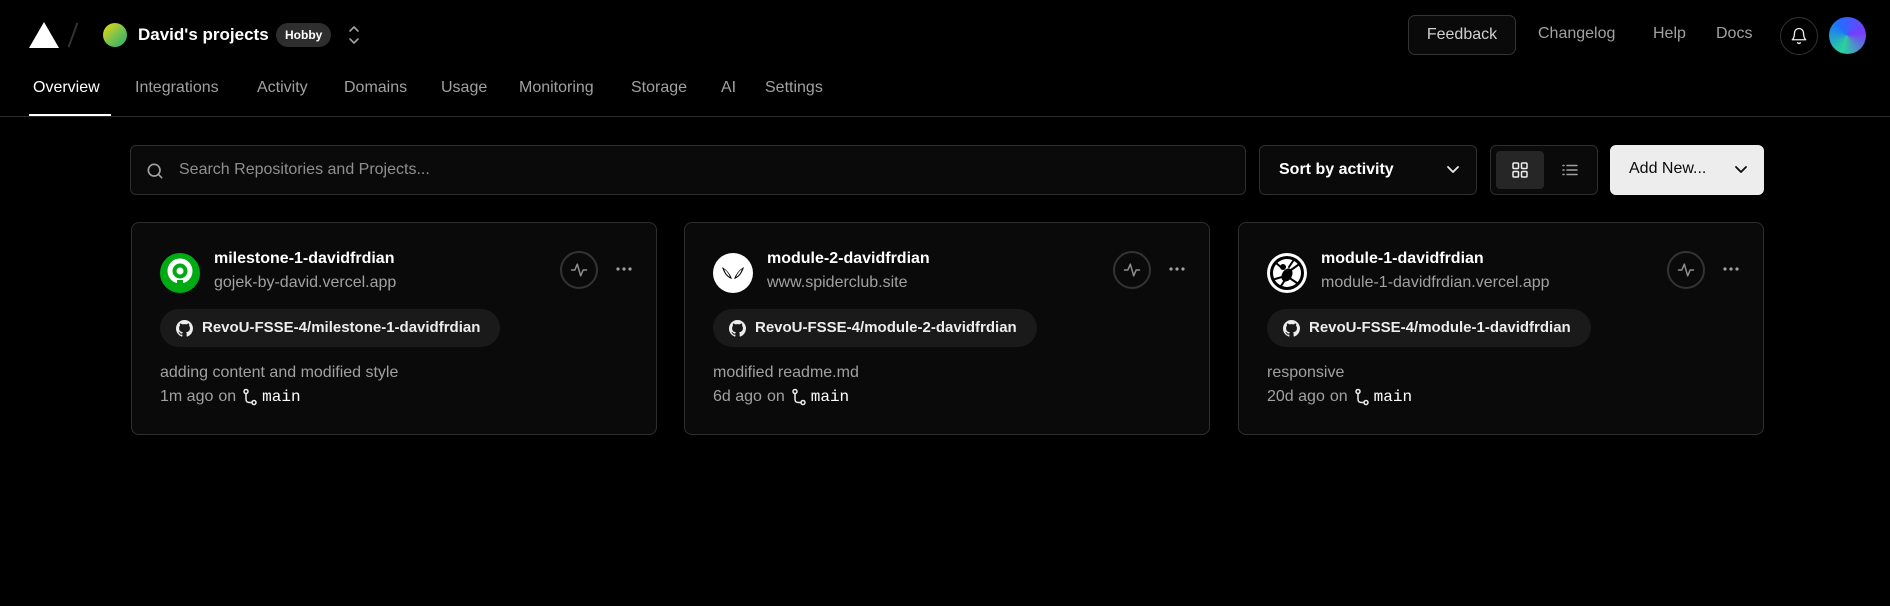 This screenshot has width=1890, height=606. I want to click on team-name: David's projects, so click(203, 35).